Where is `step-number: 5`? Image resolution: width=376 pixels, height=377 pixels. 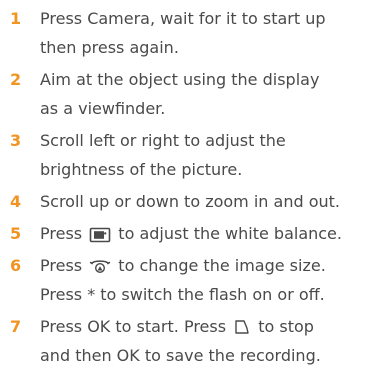 step-number: 5 is located at coordinates (16, 233).